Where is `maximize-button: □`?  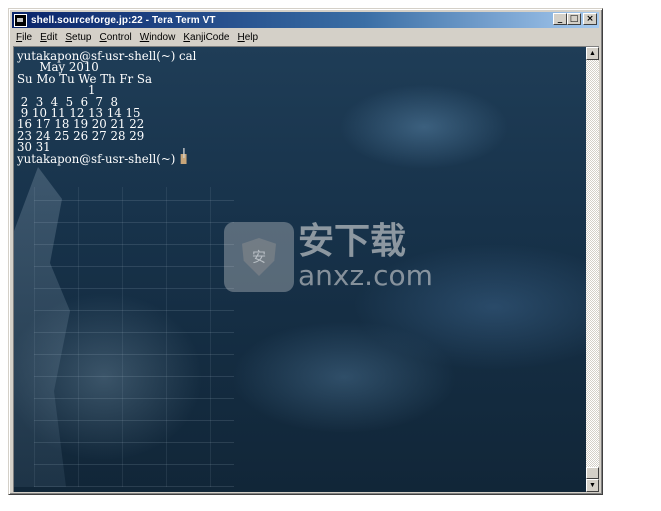
maximize-button: □ is located at coordinates (574, 19).